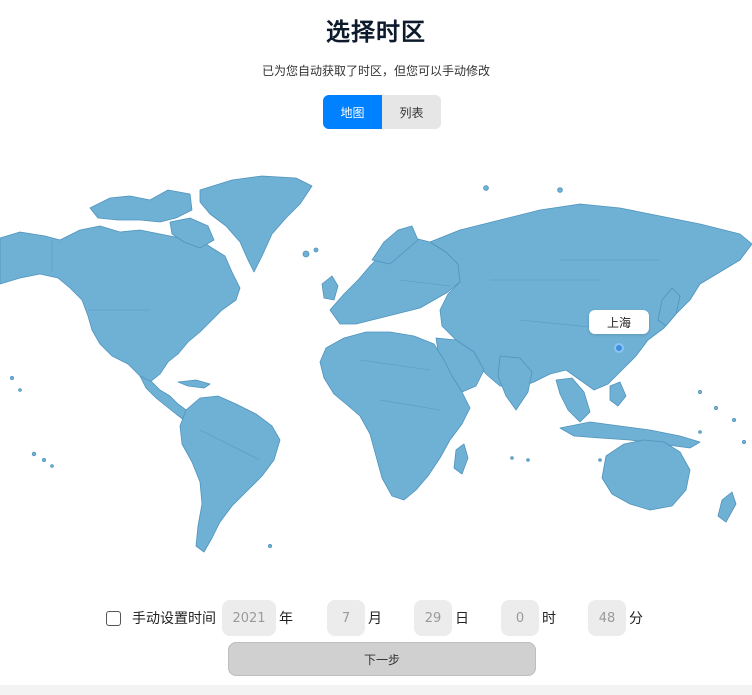 This screenshot has width=752, height=695. Describe the element at coordinates (549, 619) in the screenshot. I see `hour-unit: 时` at that location.